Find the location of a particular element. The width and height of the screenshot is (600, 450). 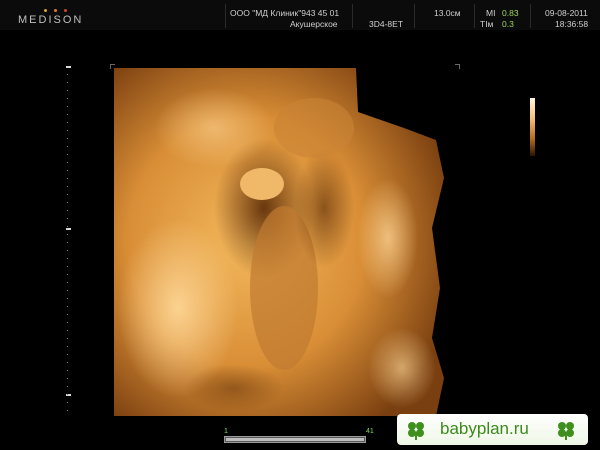

mi-value: 0.83 is located at coordinates (510, 13).